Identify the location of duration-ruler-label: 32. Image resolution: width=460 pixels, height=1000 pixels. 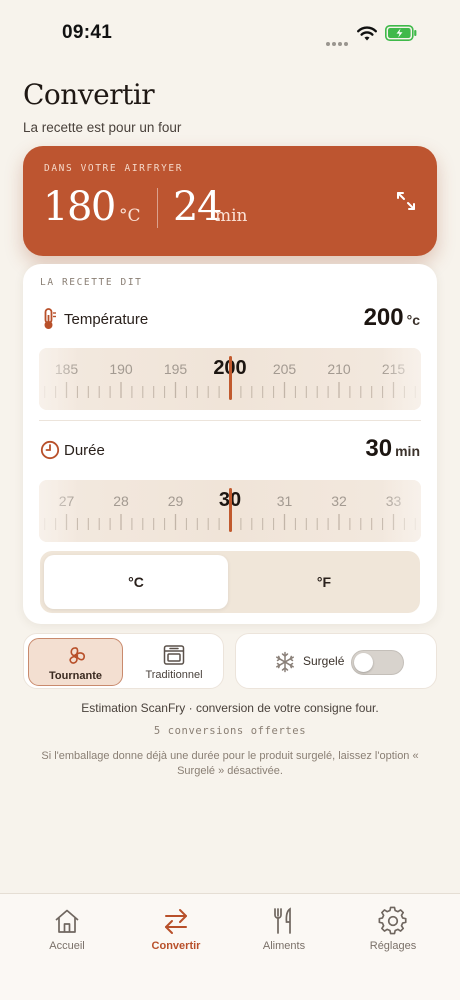
(339, 501).